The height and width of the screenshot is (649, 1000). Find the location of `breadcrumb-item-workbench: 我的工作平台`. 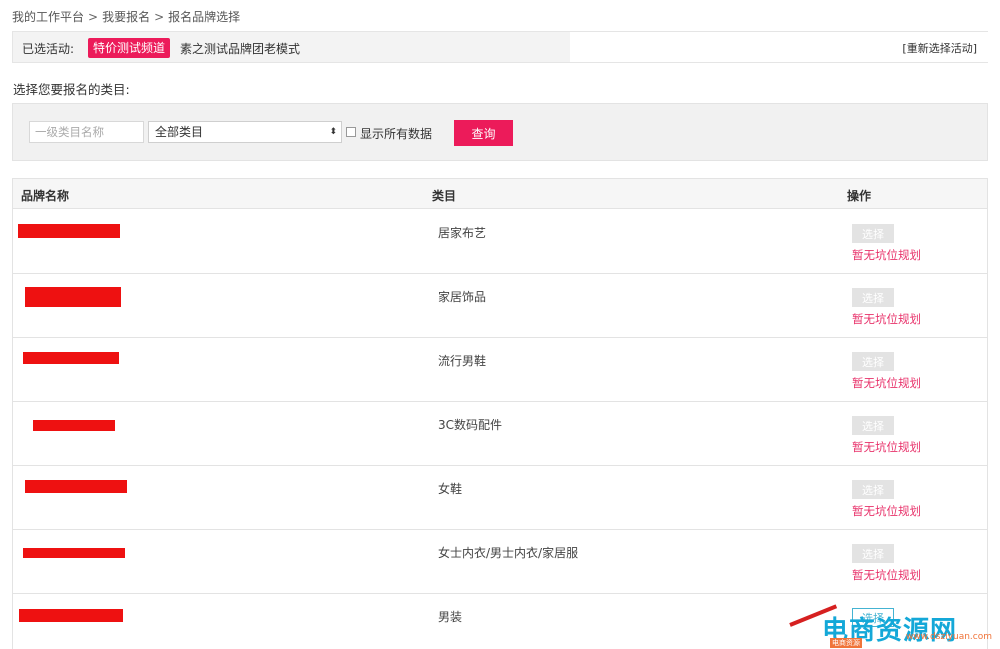

breadcrumb-item-workbench: 我的工作平台 is located at coordinates (48, 17).